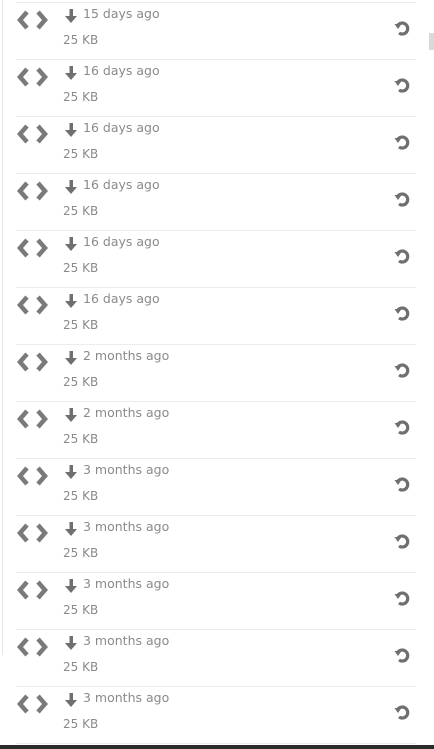 The height and width of the screenshot is (749, 434). Describe the element at coordinates (431, 41) in the screenshot. I see `scrollbar-thumb` at that location.